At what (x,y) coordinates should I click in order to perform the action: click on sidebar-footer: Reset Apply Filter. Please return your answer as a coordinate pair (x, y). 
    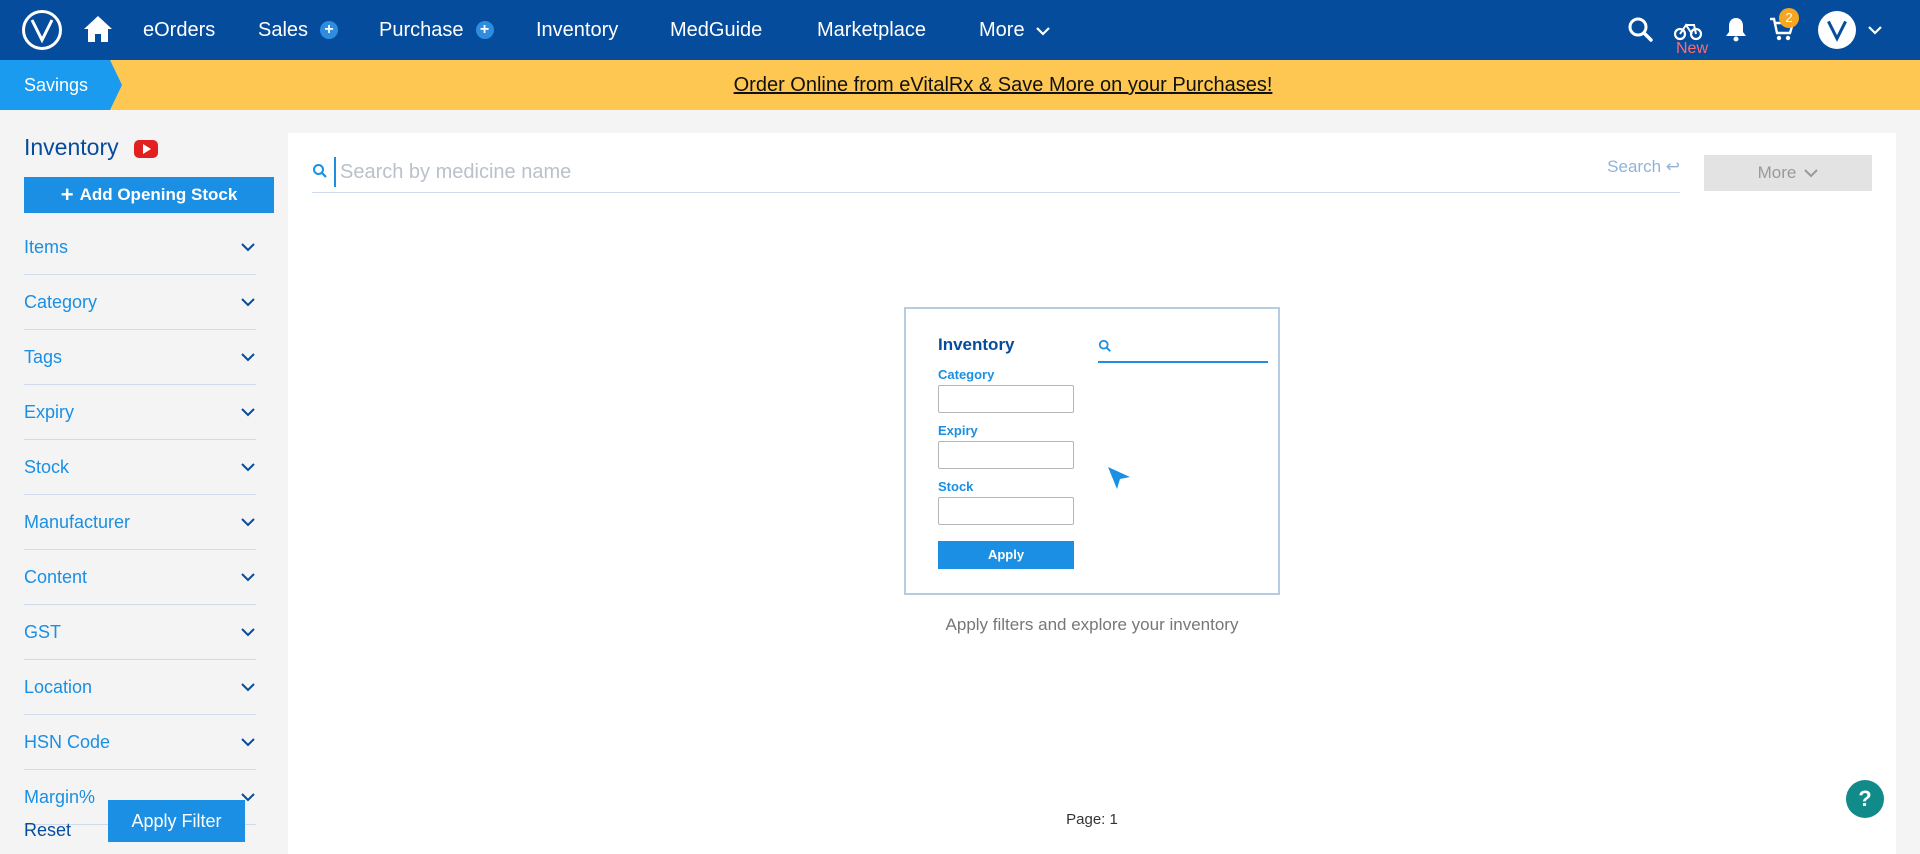
    Looking at the image, I should click on (140, 827).